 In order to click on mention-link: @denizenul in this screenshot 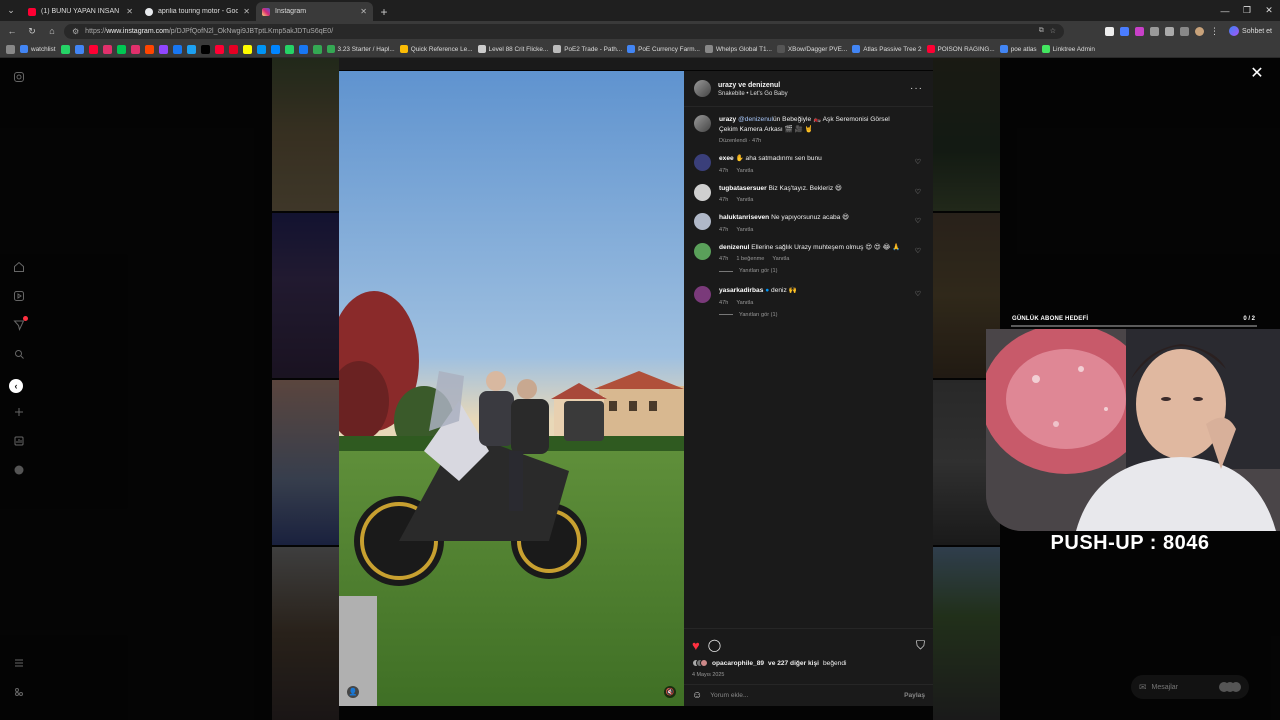, I will do `click(755, 119)`.